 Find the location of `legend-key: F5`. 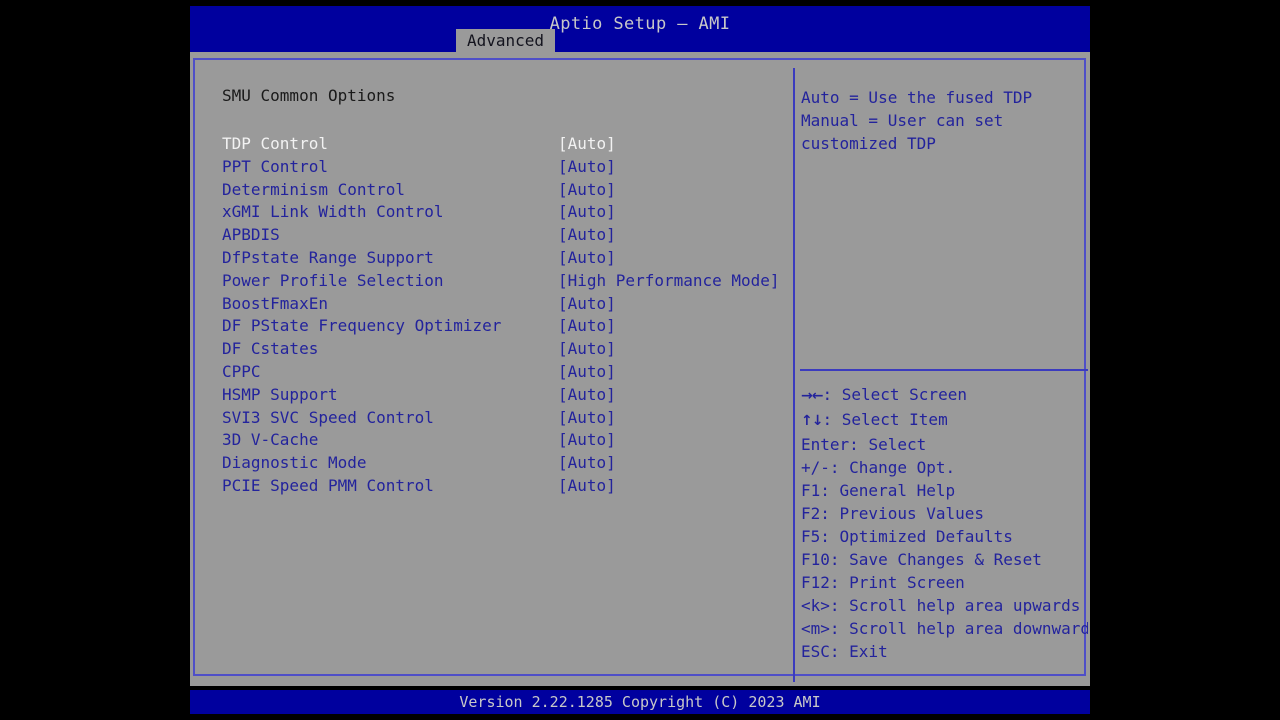

legend-key: F5 is located at coordinates (811, 536).